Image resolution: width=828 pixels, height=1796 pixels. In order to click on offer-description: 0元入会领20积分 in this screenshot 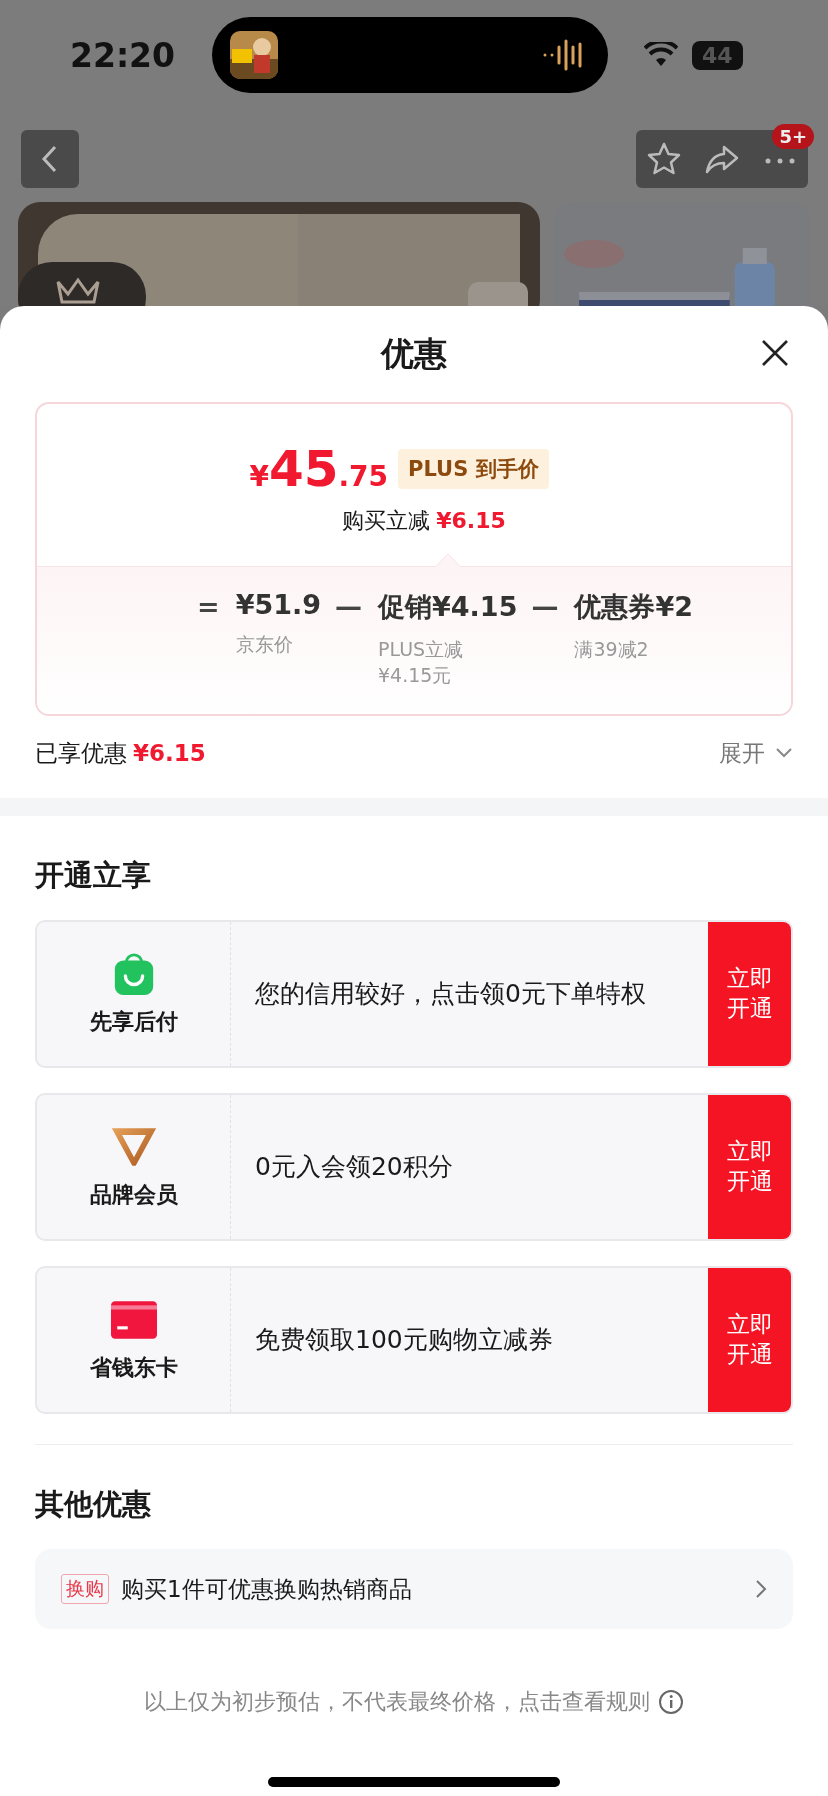, I will do `click(354, 1167)`.